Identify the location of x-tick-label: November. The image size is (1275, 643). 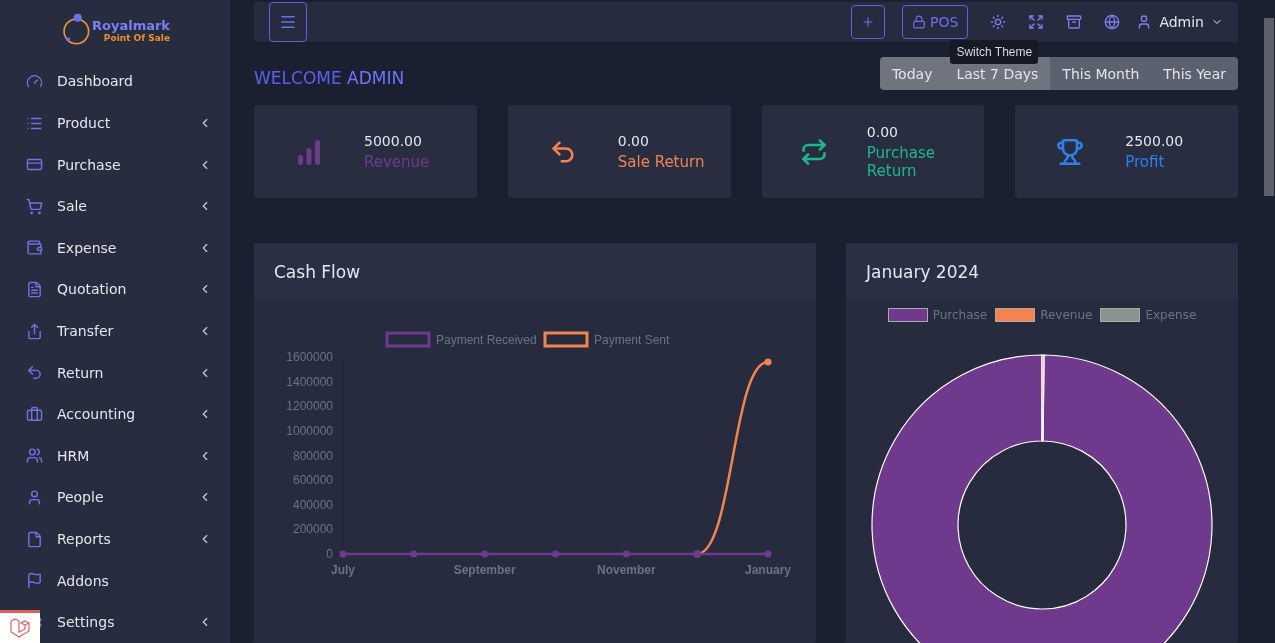
(626, 570).